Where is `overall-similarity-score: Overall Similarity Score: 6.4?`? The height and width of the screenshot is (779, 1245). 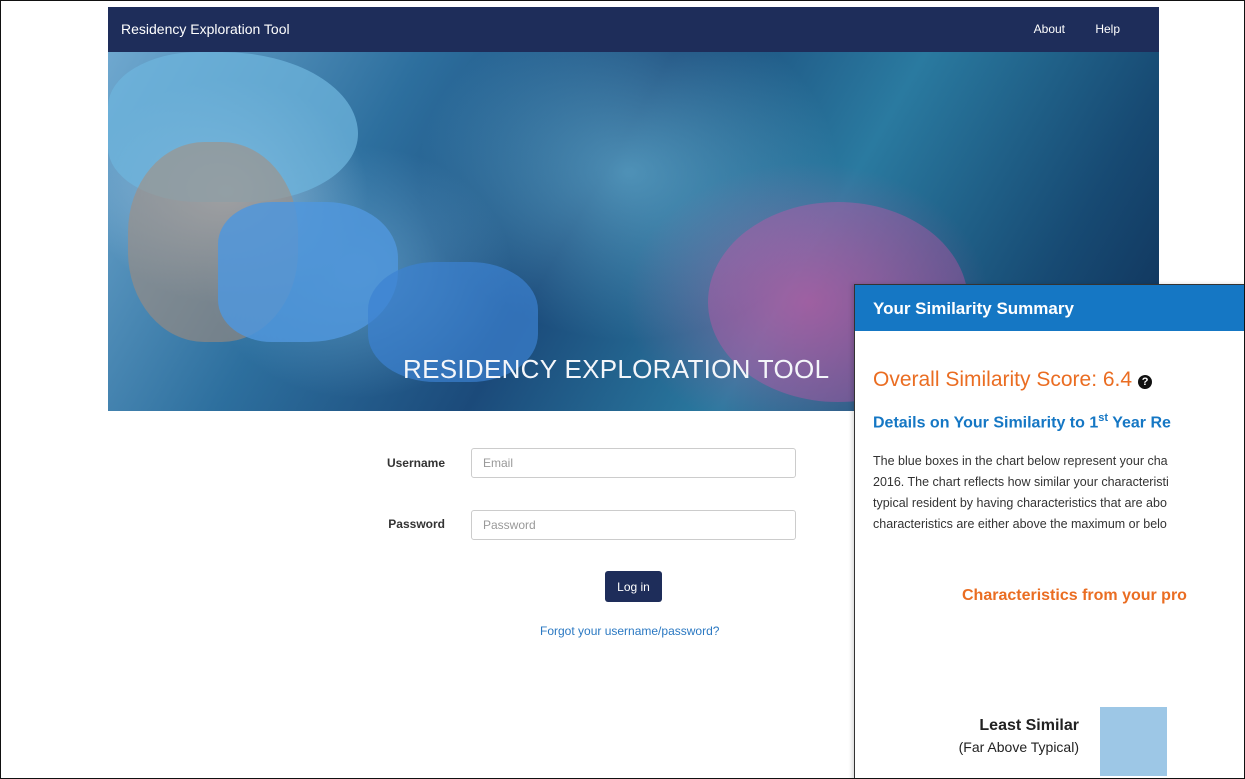 overall-similarity-score: Overall Similarity Score: 6.4? is located at coordinates (1013, 380).